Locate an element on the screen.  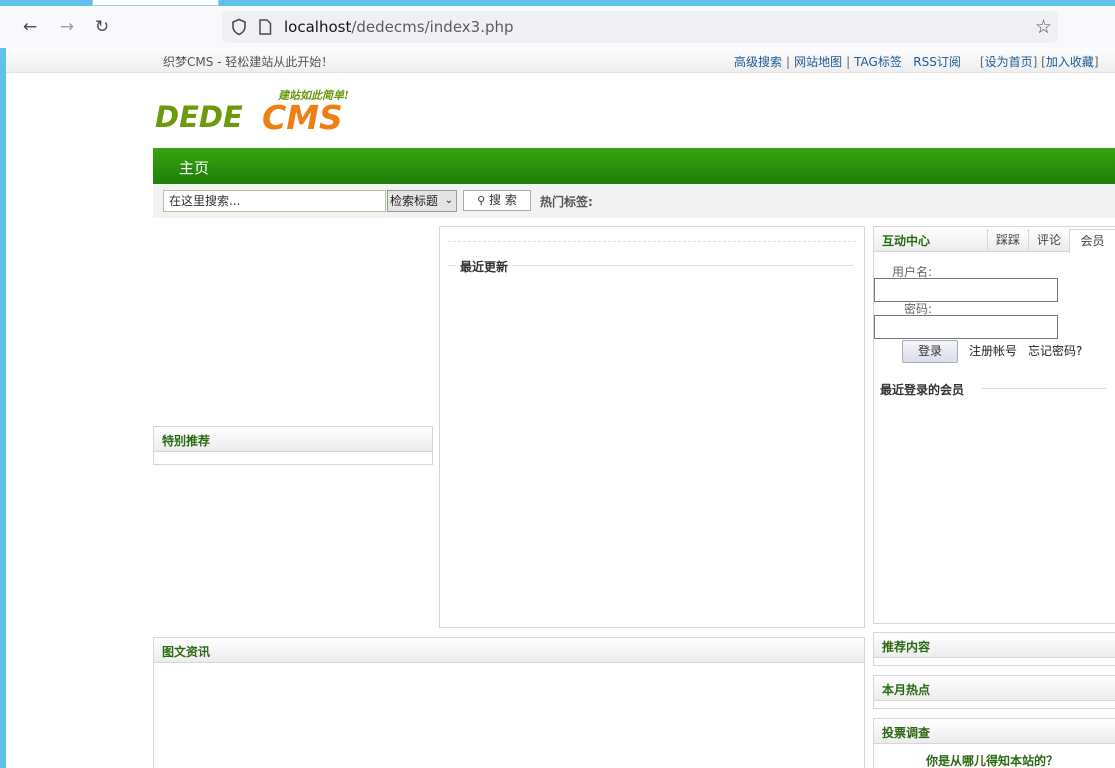
search-bar: 在这里搜索... 检索标题 ⌄ ⚲ 搜 索 热门标签: is located at coordinates (634, 201).